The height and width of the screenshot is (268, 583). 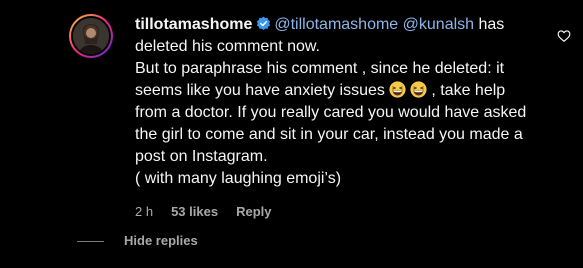 I want to click on comment-meta: 2 h 53 likes Reply, so click(x=203, y=211).